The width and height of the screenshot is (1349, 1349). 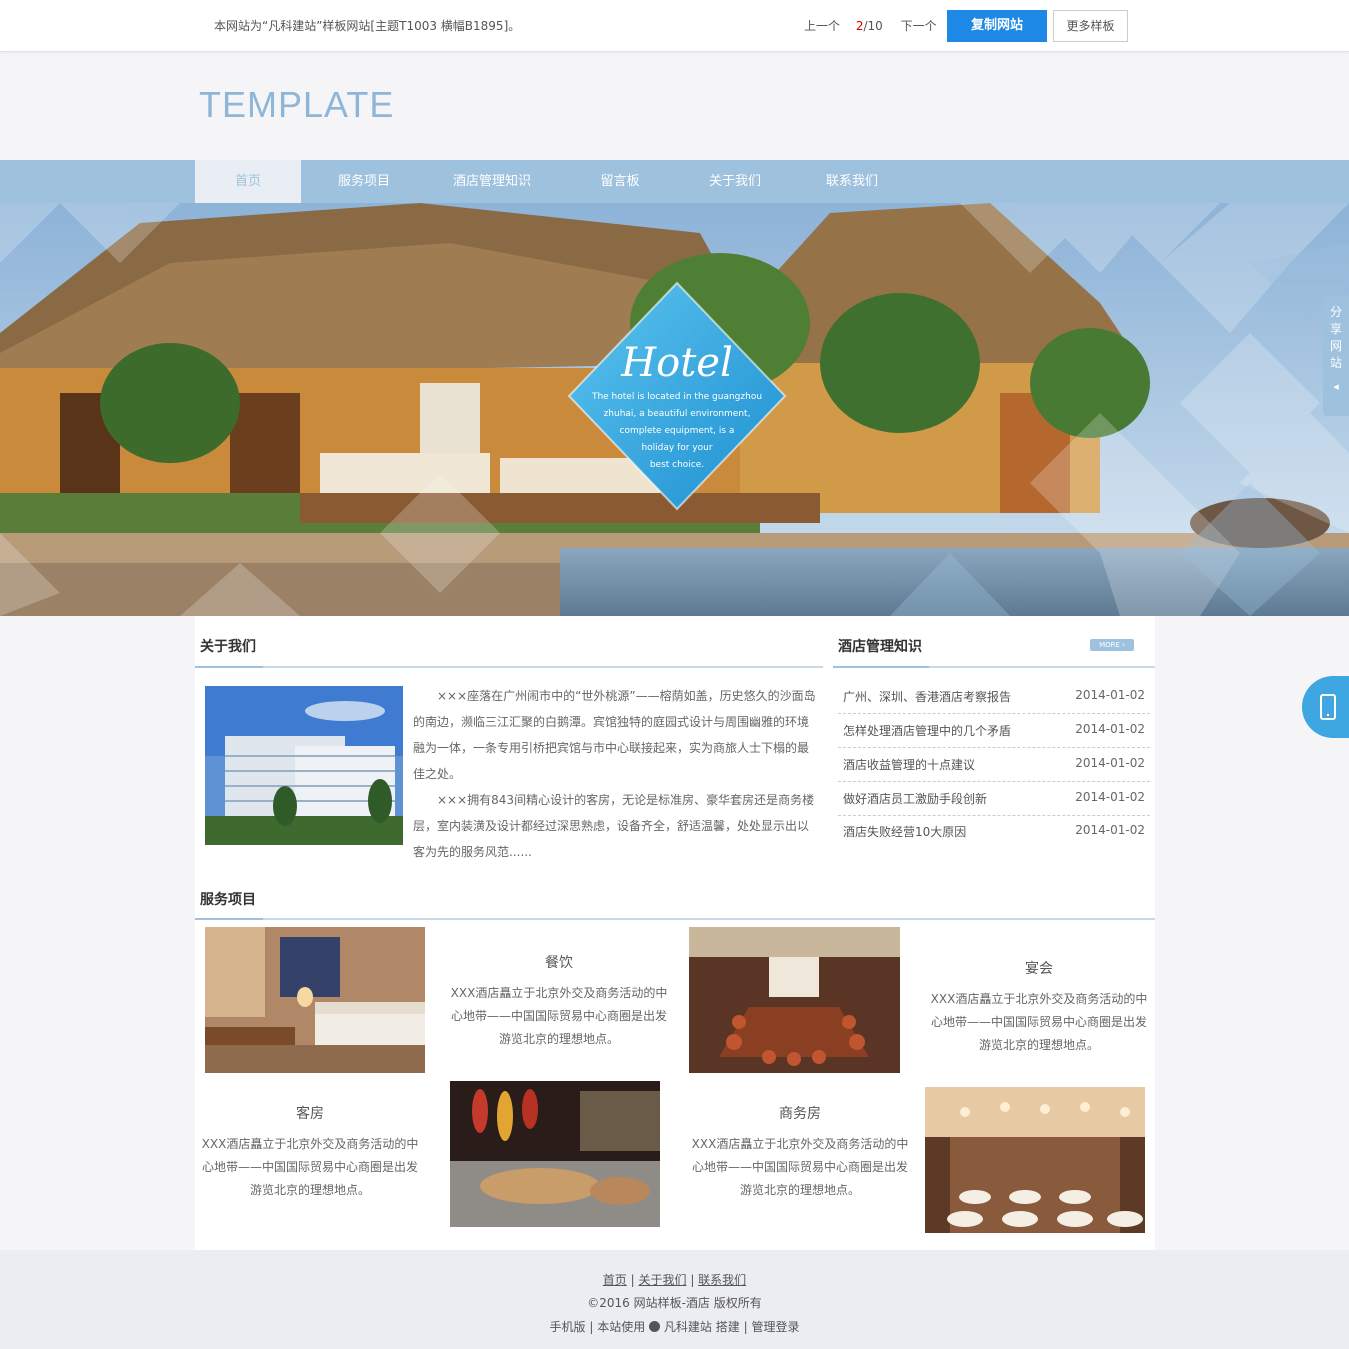 What do you see at coordinates (909, 764) in the screenshot?
I see `news-title: 酒店收益管理的十点建议` at bounding box center [909, 764].